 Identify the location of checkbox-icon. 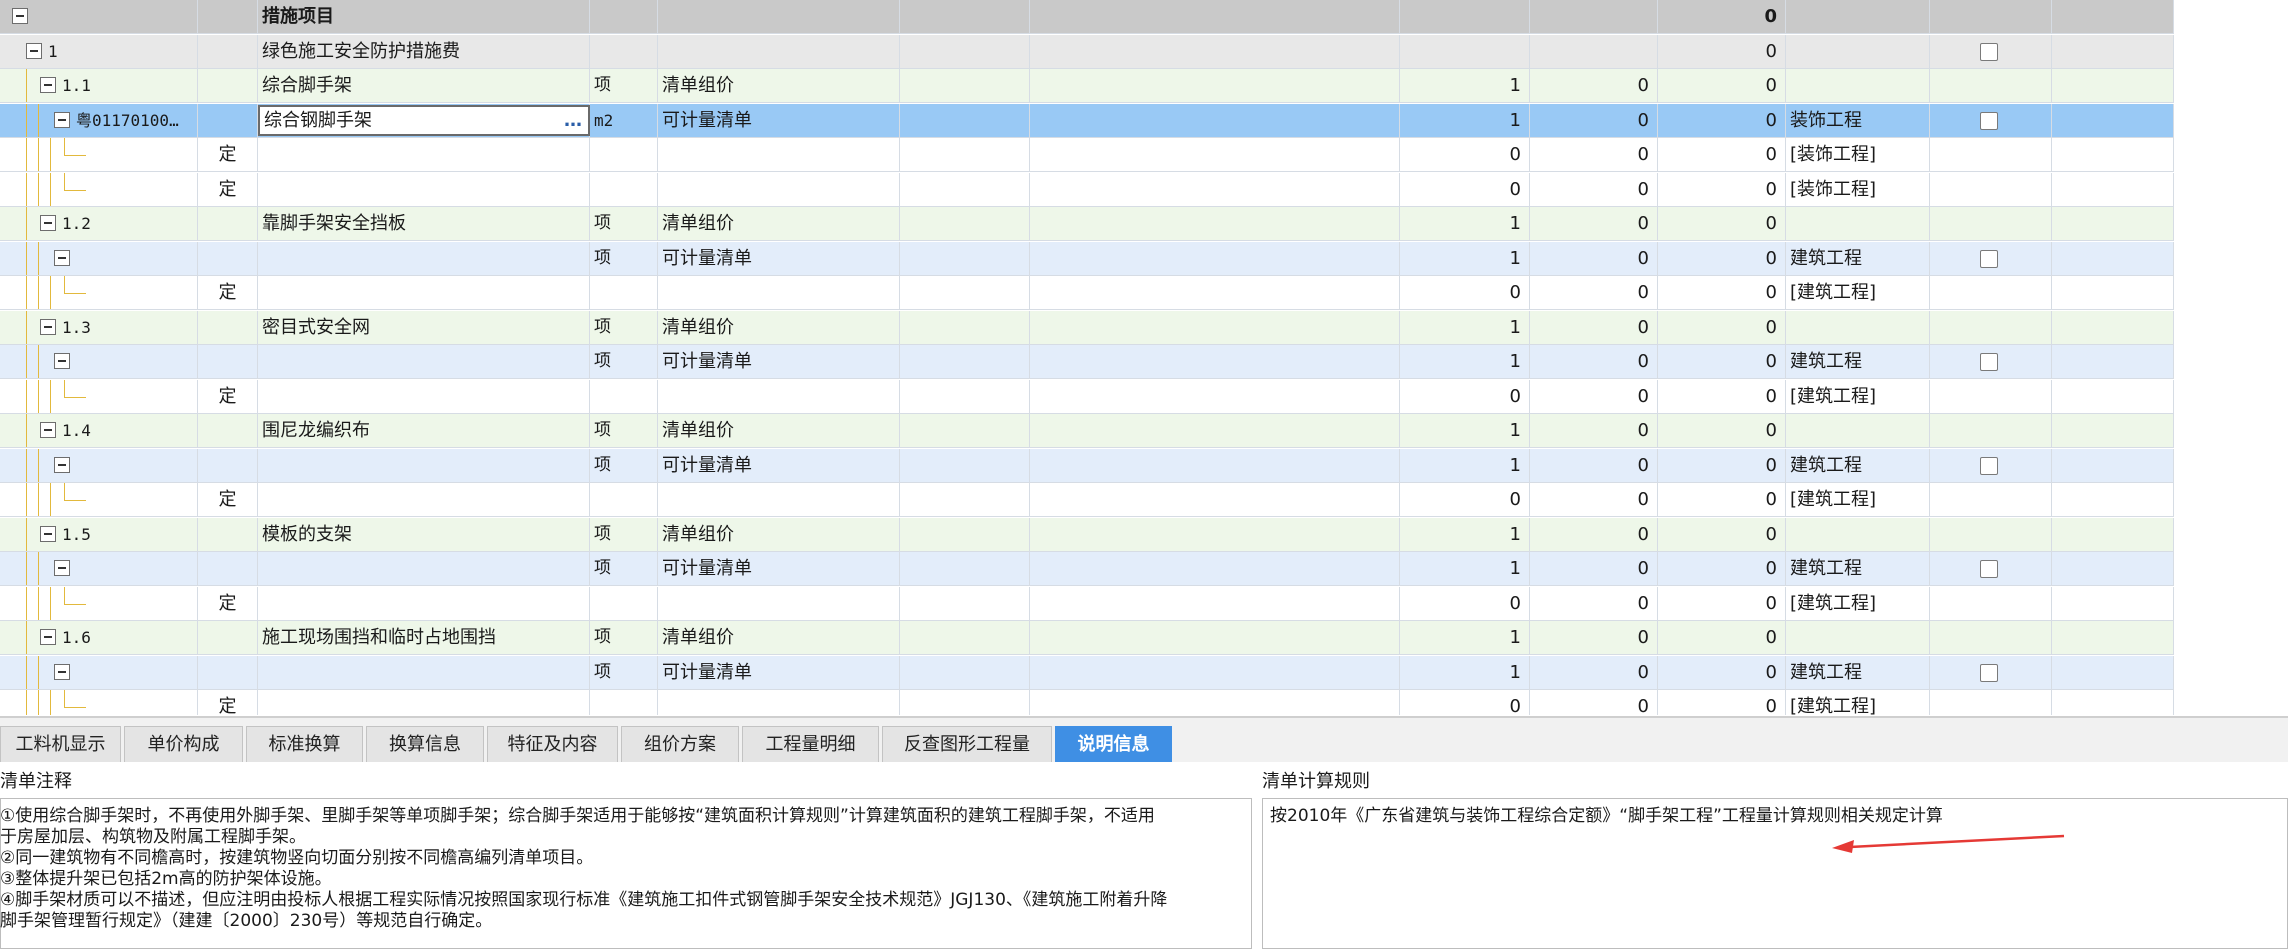
(1989, 258).